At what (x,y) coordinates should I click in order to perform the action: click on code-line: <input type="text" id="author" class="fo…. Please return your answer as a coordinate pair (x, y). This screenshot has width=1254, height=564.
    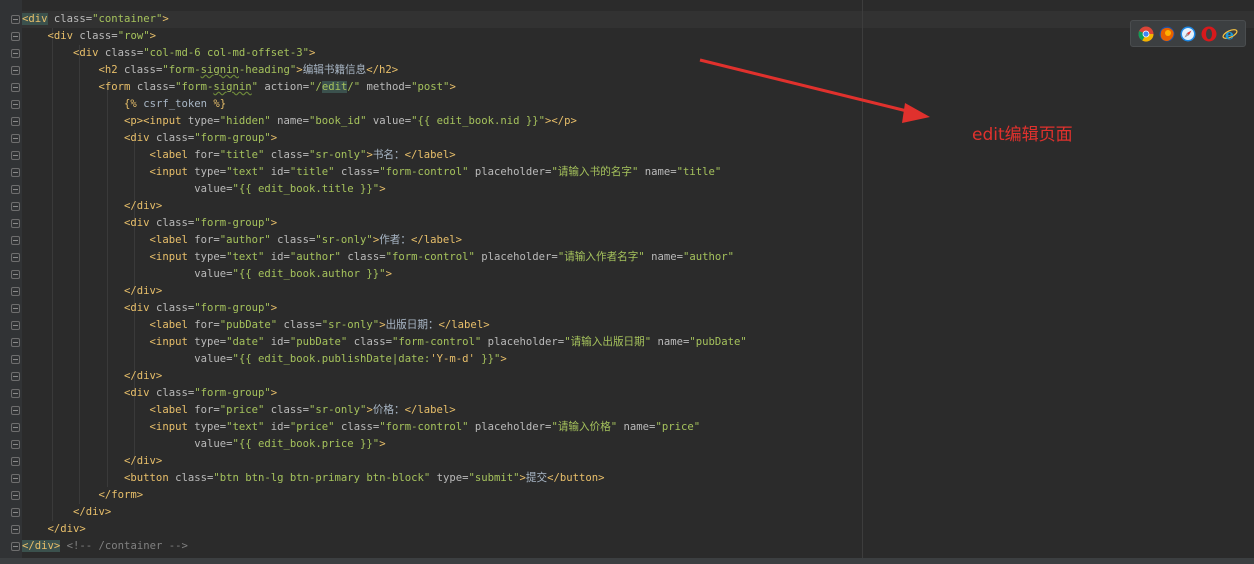
    Looking at the image, I should click on (378, 257).